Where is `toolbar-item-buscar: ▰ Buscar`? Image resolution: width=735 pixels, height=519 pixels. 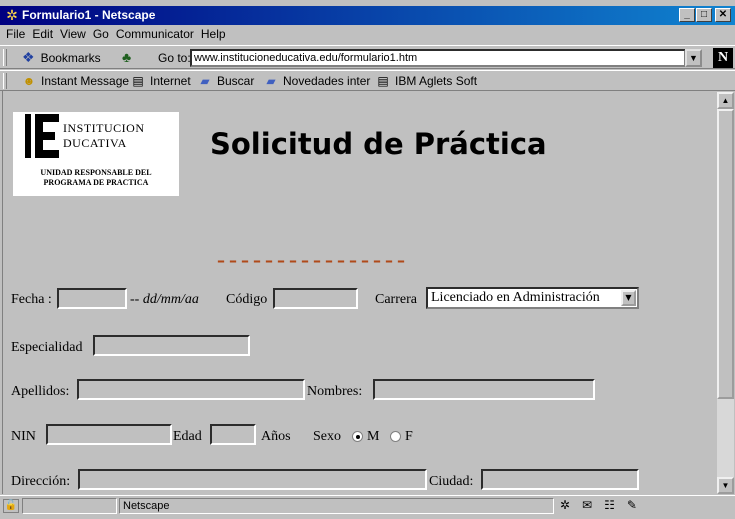
toolbar-item-buscar: ▰ Buscar is located at coordinates (226, 81).